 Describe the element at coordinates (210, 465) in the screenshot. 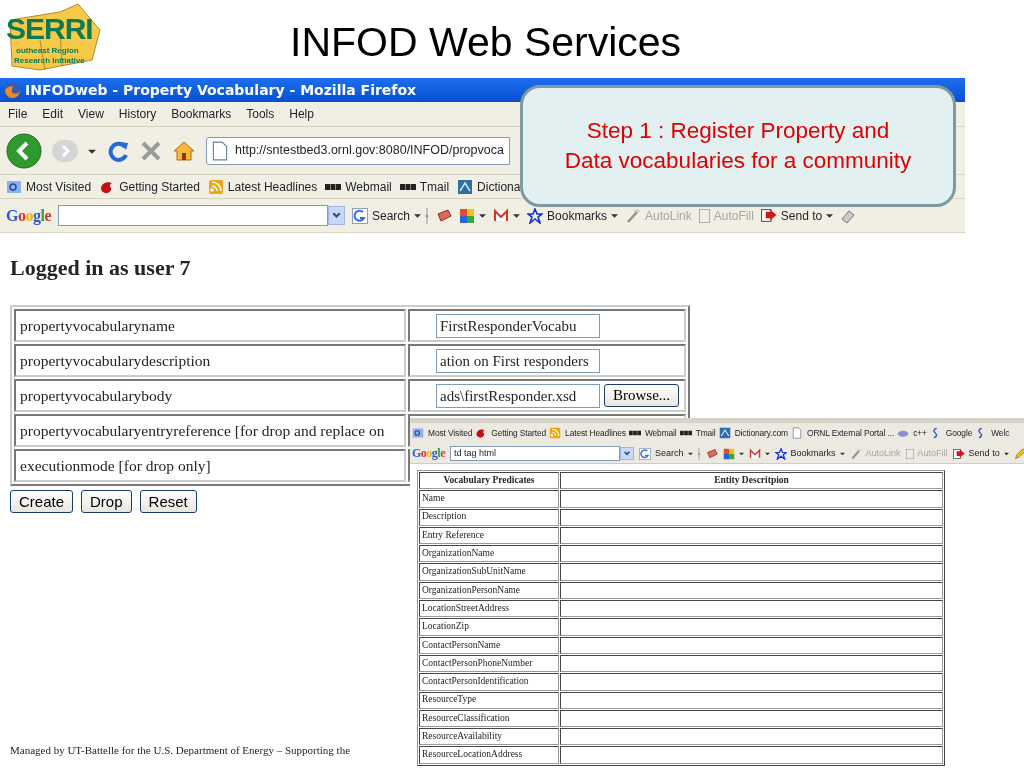

I see `field-label: executionmode [for drop only]` at that location.